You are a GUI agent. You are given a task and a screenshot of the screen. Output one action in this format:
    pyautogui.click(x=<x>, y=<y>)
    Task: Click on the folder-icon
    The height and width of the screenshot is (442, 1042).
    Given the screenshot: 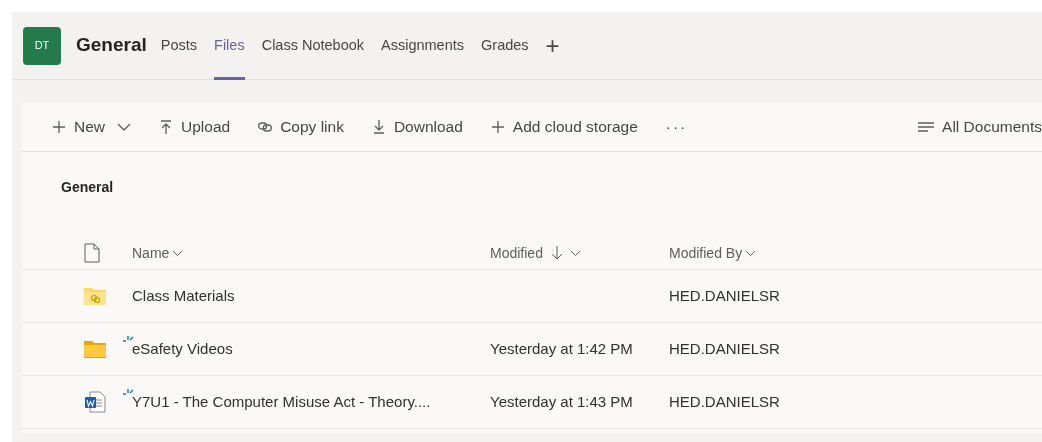 What is the action you would take?
    pyautogui.click(x=95, y=349)
    